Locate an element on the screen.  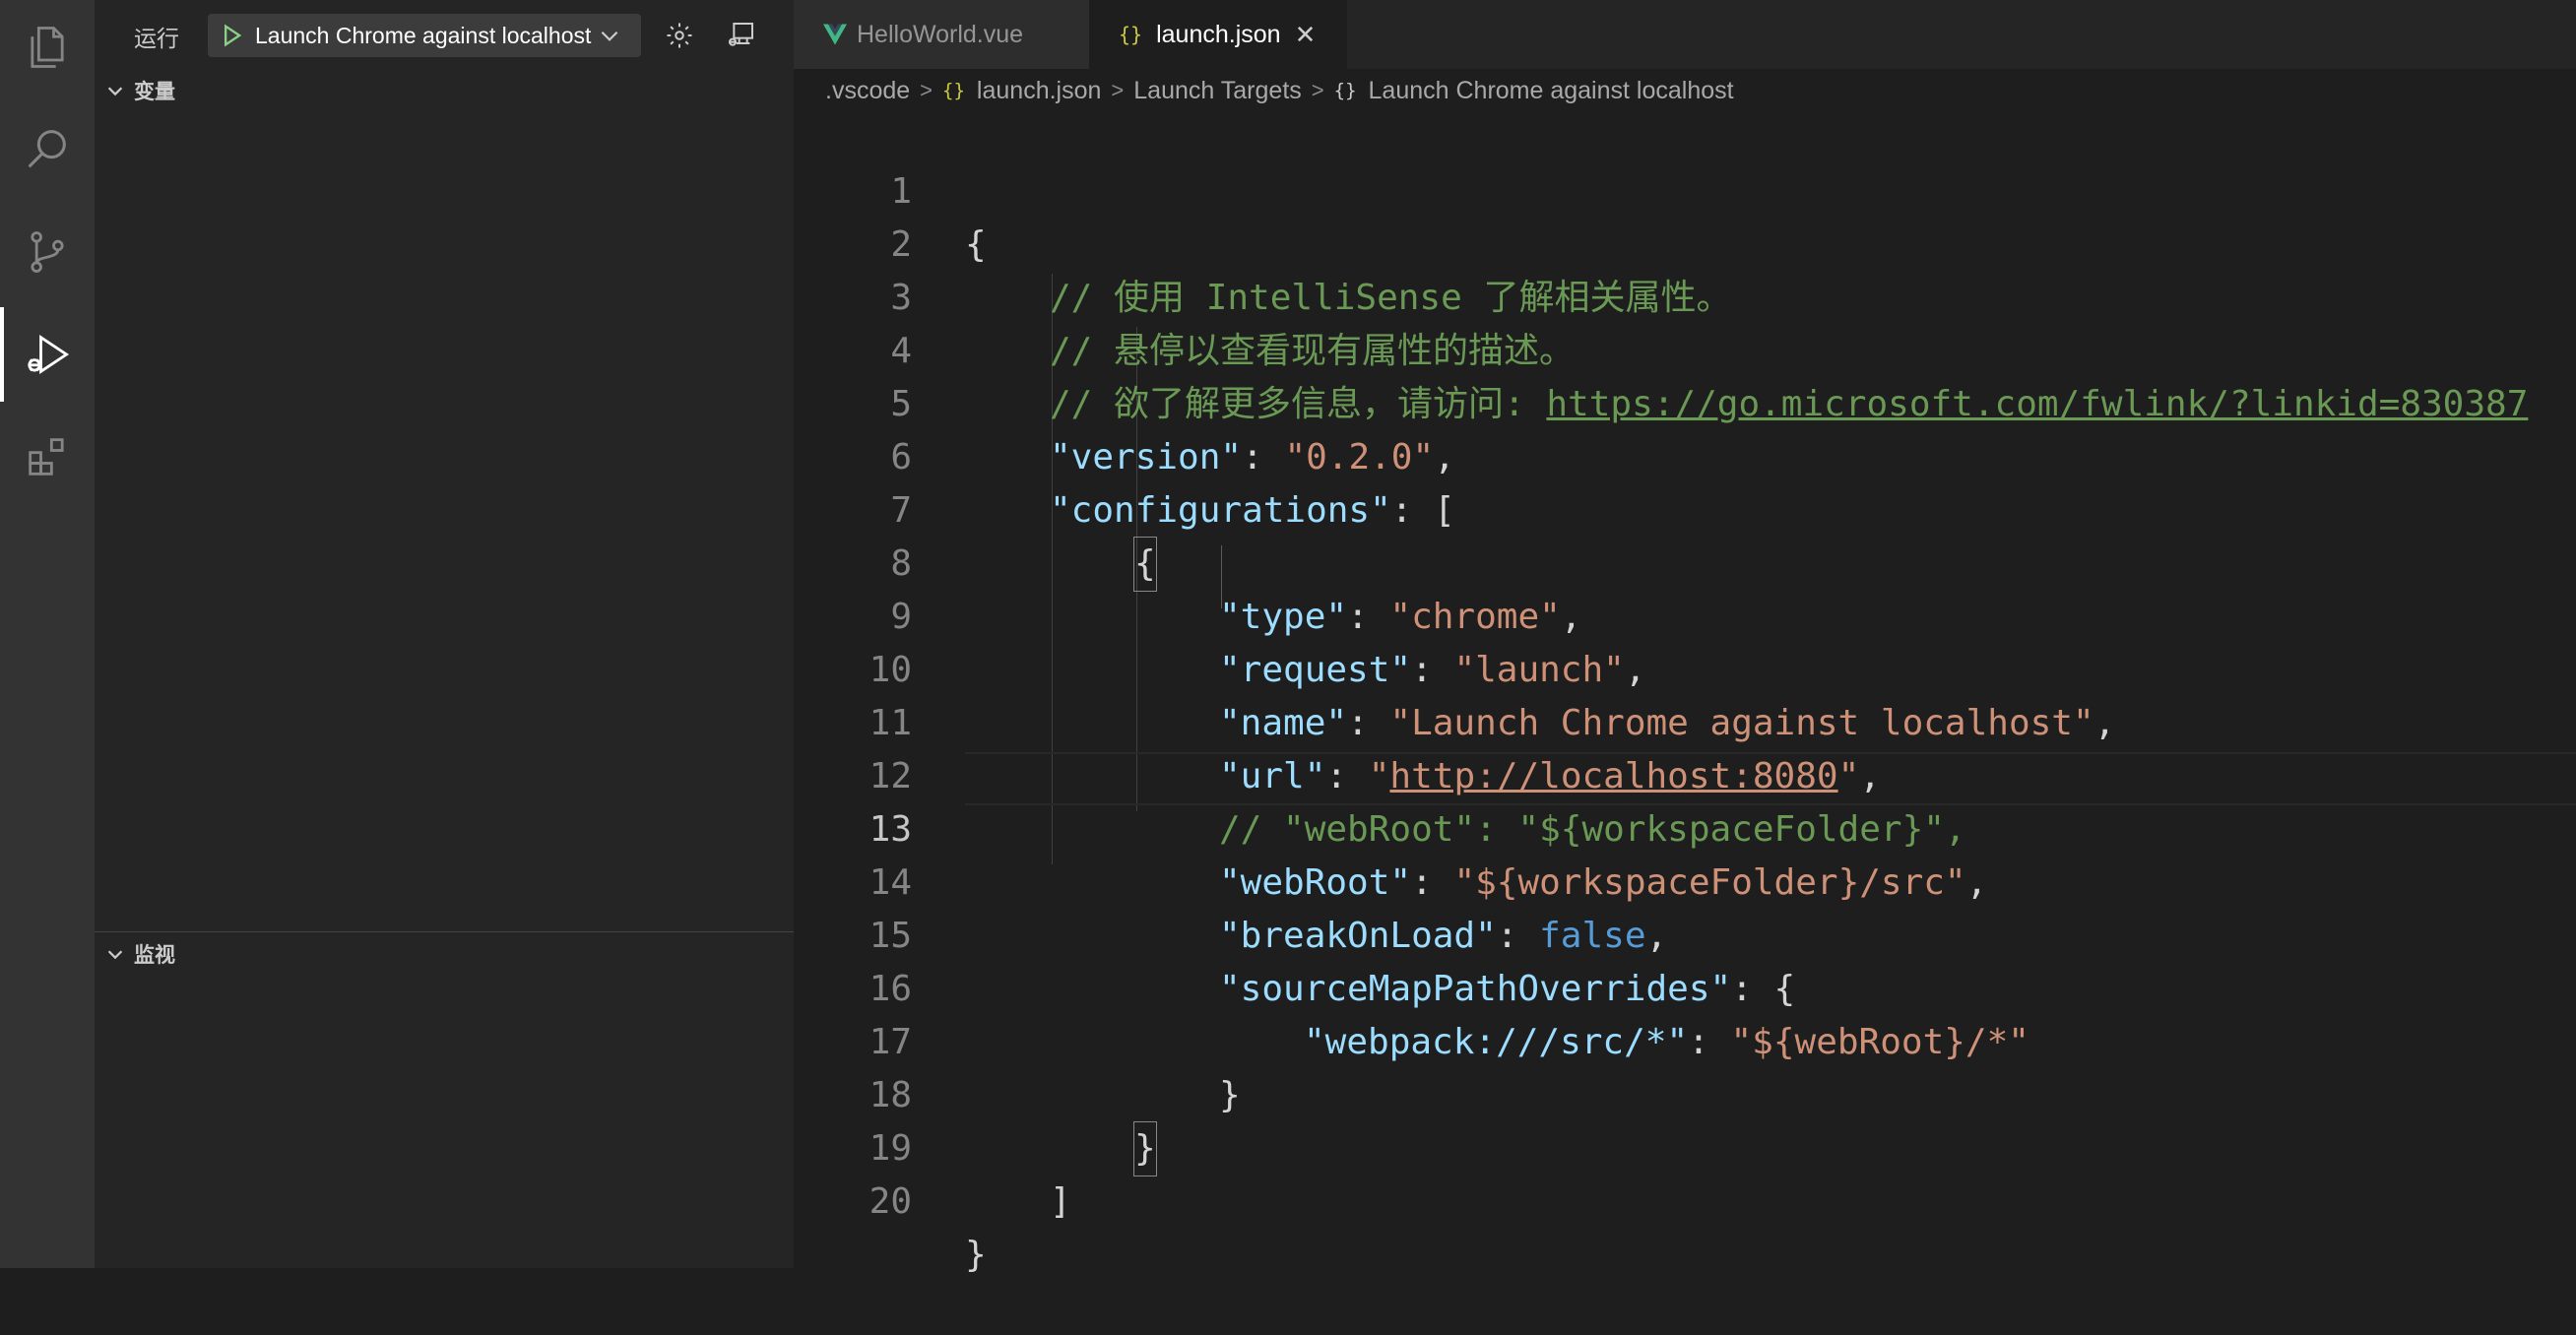
source-control-icon is located at coordinates (47, 252).